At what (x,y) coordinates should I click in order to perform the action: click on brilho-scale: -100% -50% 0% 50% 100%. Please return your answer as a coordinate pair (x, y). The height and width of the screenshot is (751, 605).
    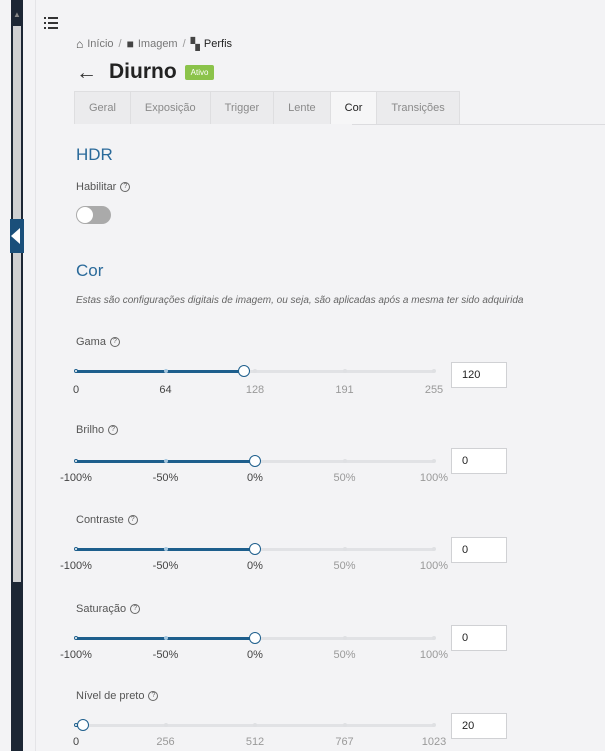
    Looking at the image, I should click on (254, 479).